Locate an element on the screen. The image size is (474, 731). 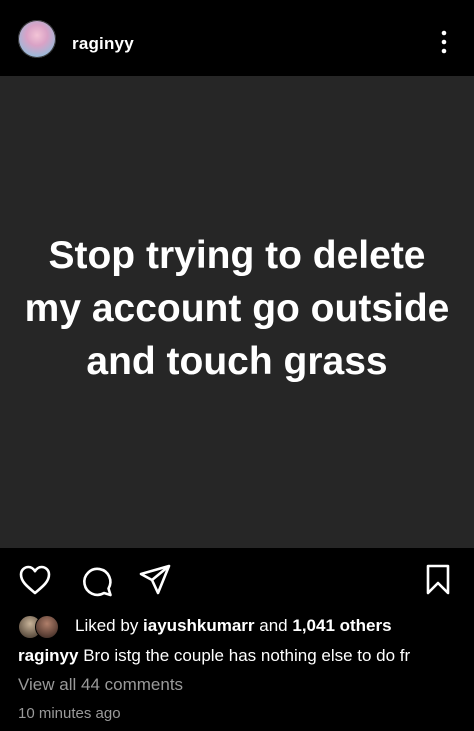
liker-avatars is located at coordinates (43, 627).